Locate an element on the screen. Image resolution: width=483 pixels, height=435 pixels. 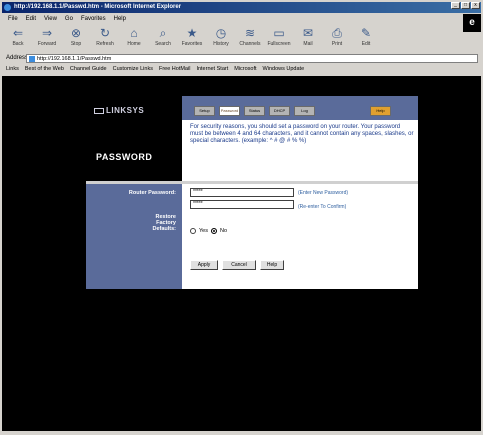
channels-label: Channels is located at coordinates (250, 44).